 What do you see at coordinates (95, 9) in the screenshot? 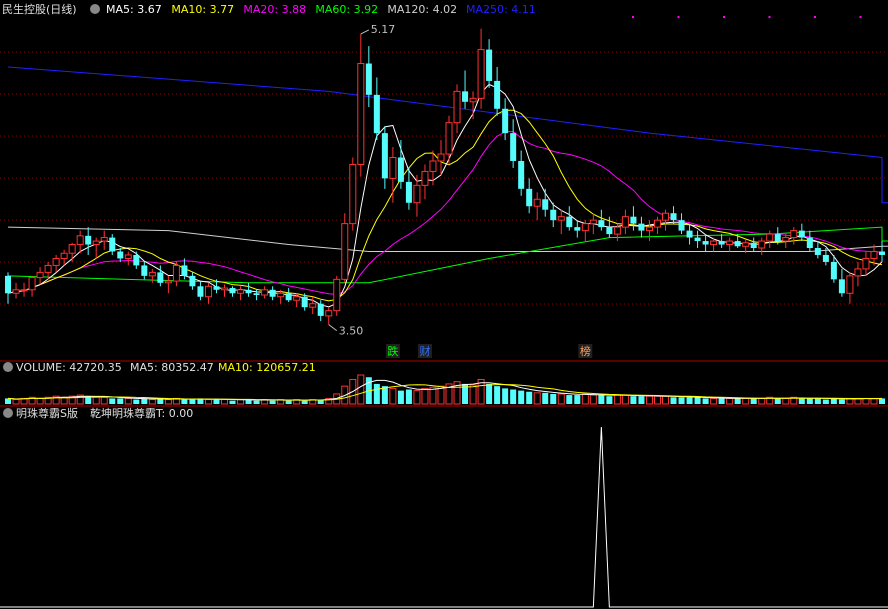
I see `legend-toggle-icon` at bounding box center [95, 9].